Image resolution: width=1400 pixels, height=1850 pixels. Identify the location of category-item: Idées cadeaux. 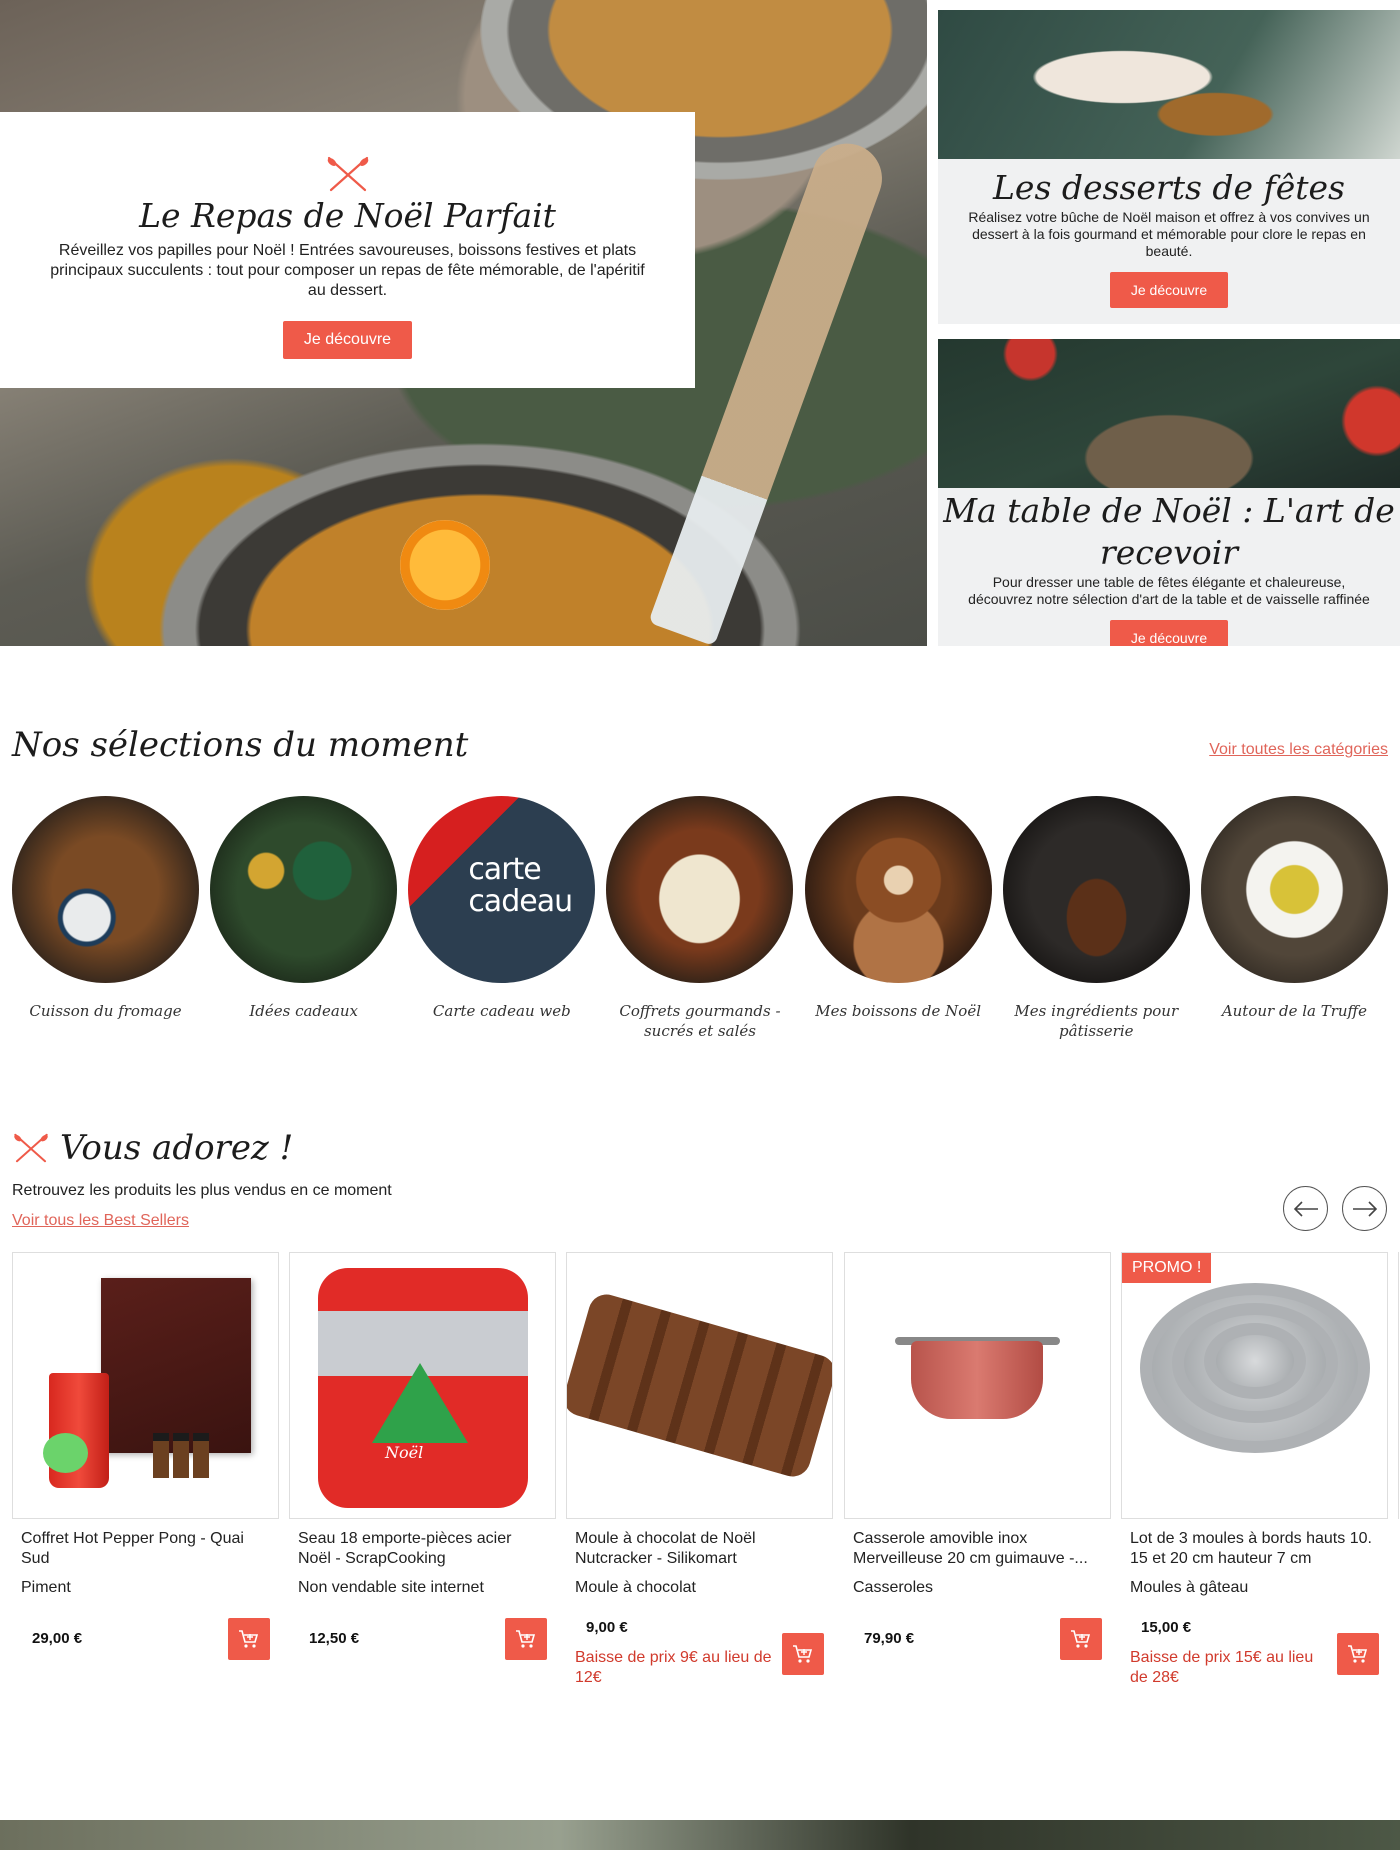
(304, 918).